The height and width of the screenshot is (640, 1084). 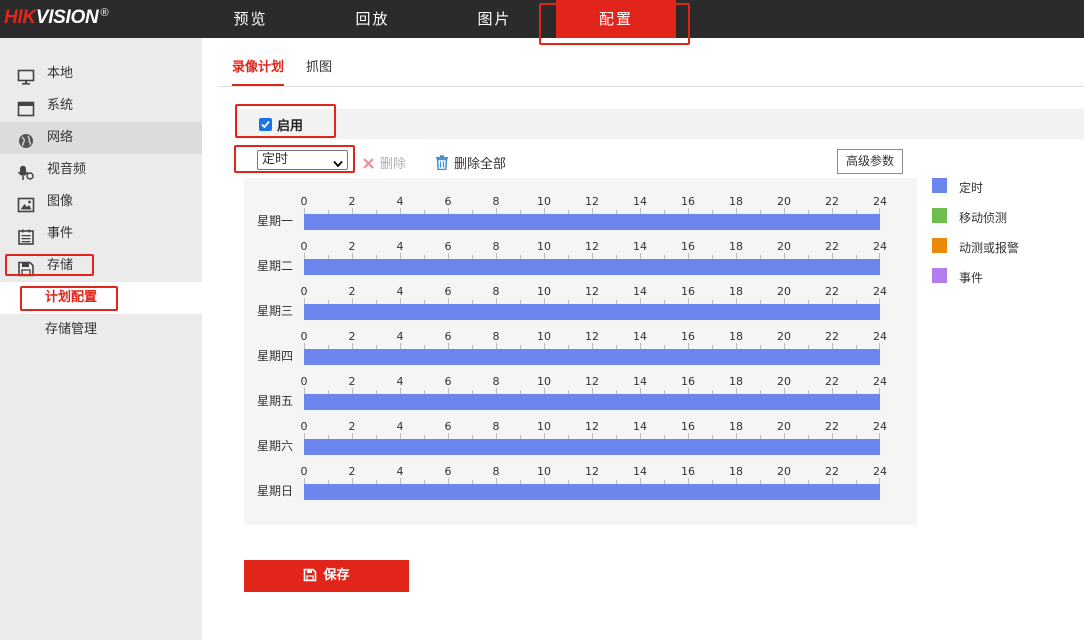 What do you see at coordinates (26, 75) in the screenshot?
I see `monitor-icon` at bounding box center [26, 75].